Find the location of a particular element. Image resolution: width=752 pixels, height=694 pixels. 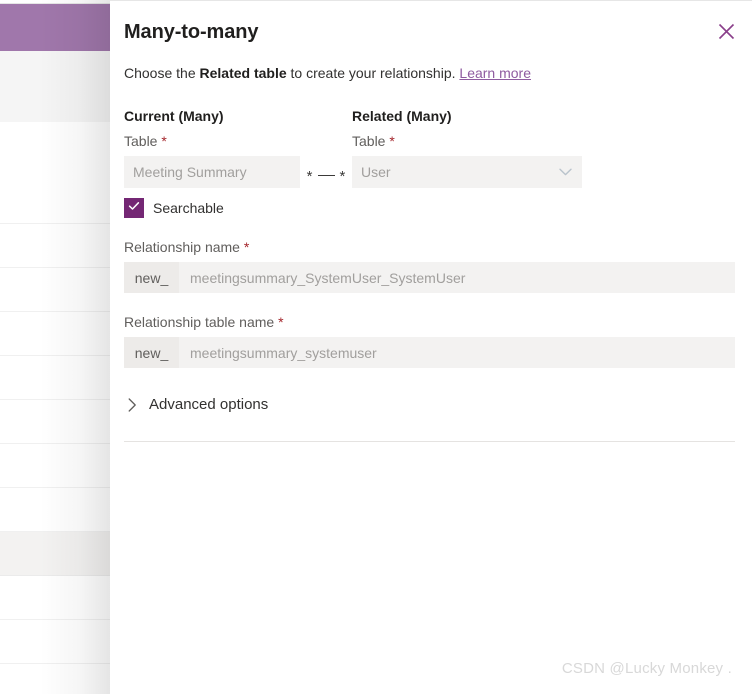

close-icon is located at coordinates (726, 31).